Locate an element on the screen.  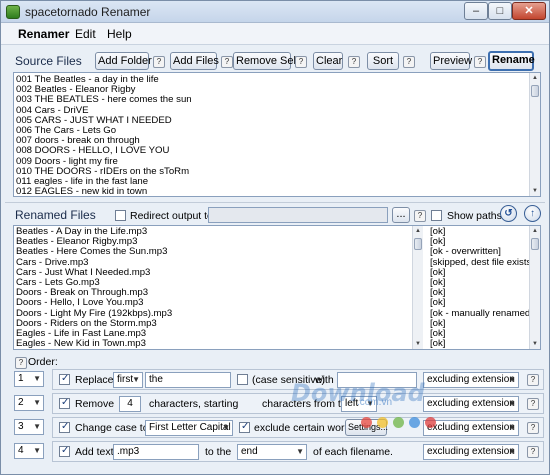
renamed-files-label: Renamed Files is located at coordinates (55, 215).